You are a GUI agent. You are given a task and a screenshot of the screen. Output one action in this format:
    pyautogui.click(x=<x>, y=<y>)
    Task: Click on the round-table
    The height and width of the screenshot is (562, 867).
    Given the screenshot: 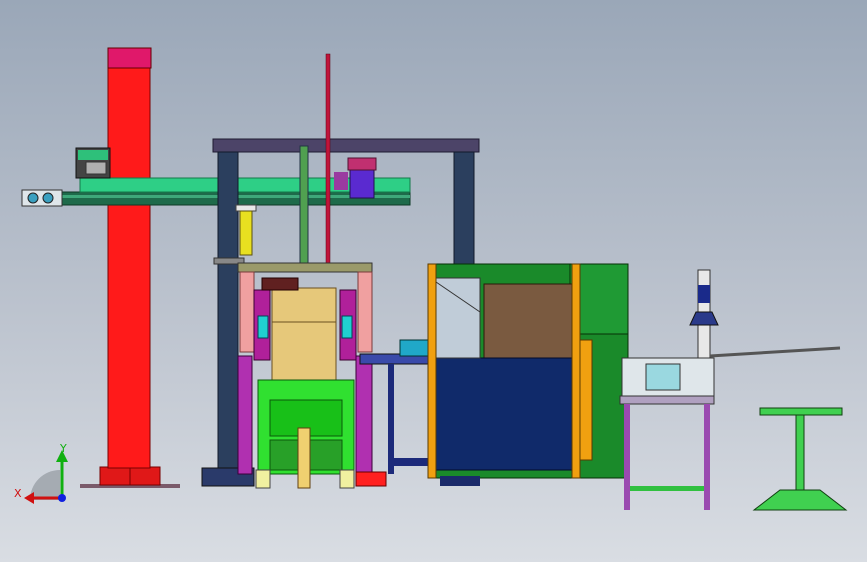 What is the action you would take?
    pyautogui.click(x=800, y=459)
    